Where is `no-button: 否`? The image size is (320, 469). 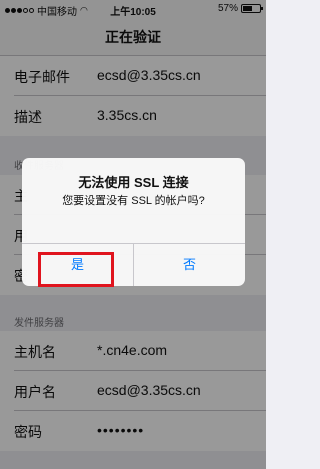
no-button: 否 is located at coordinates (189, 265).